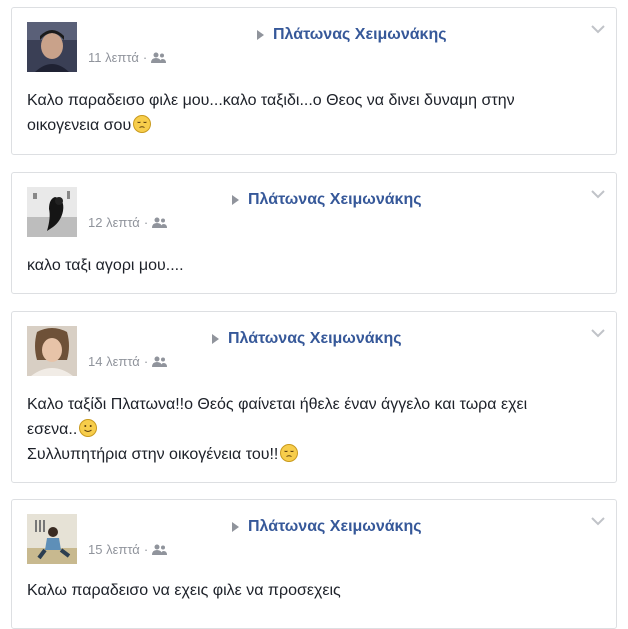 The image size is (628, 629). What do you see at coordinates (114, 361) in the screenshot?
I see `timestamp-link: 14 λεπτά` at bounding box center [114, 361].